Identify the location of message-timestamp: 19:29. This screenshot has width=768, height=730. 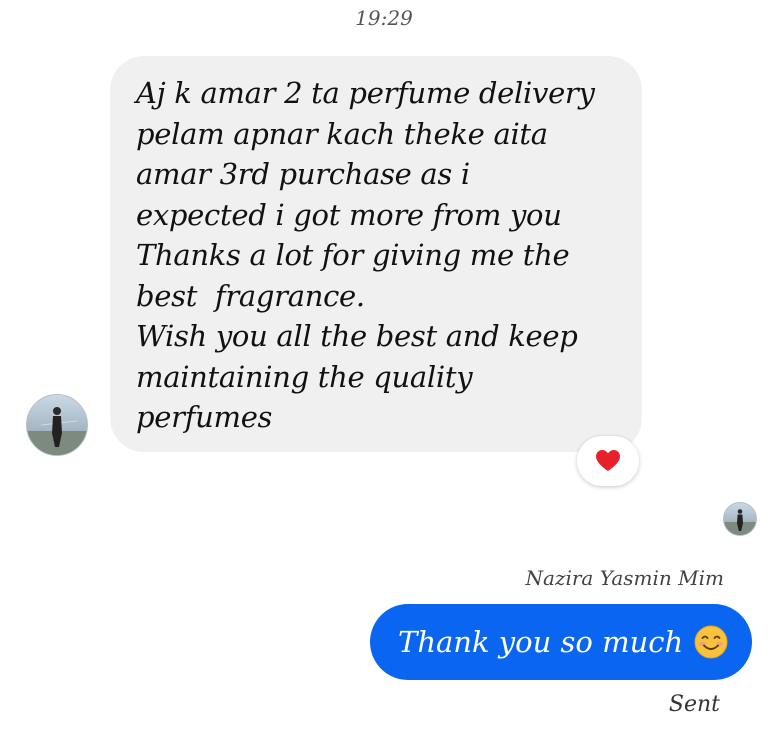
(384, 18).